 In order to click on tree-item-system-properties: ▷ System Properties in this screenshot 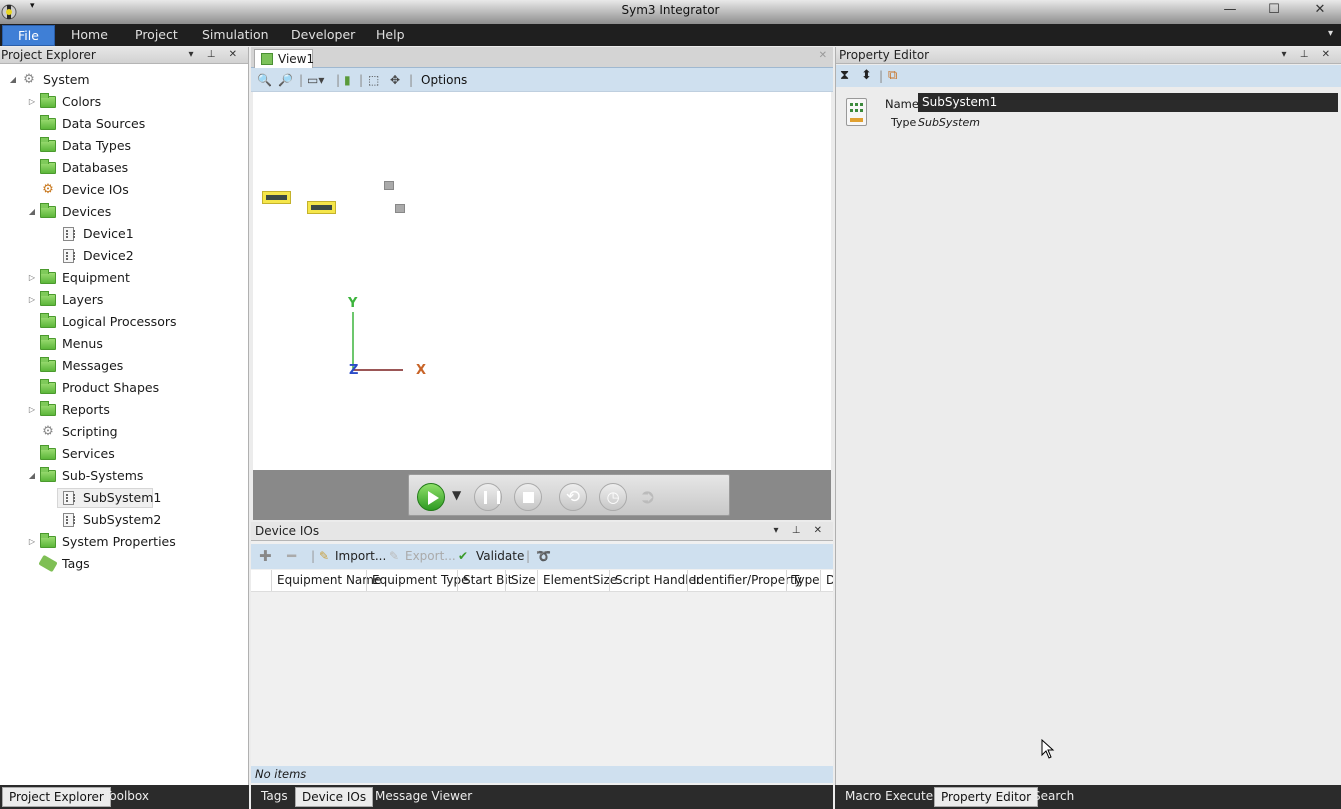, I will do `click(124, 542)`.